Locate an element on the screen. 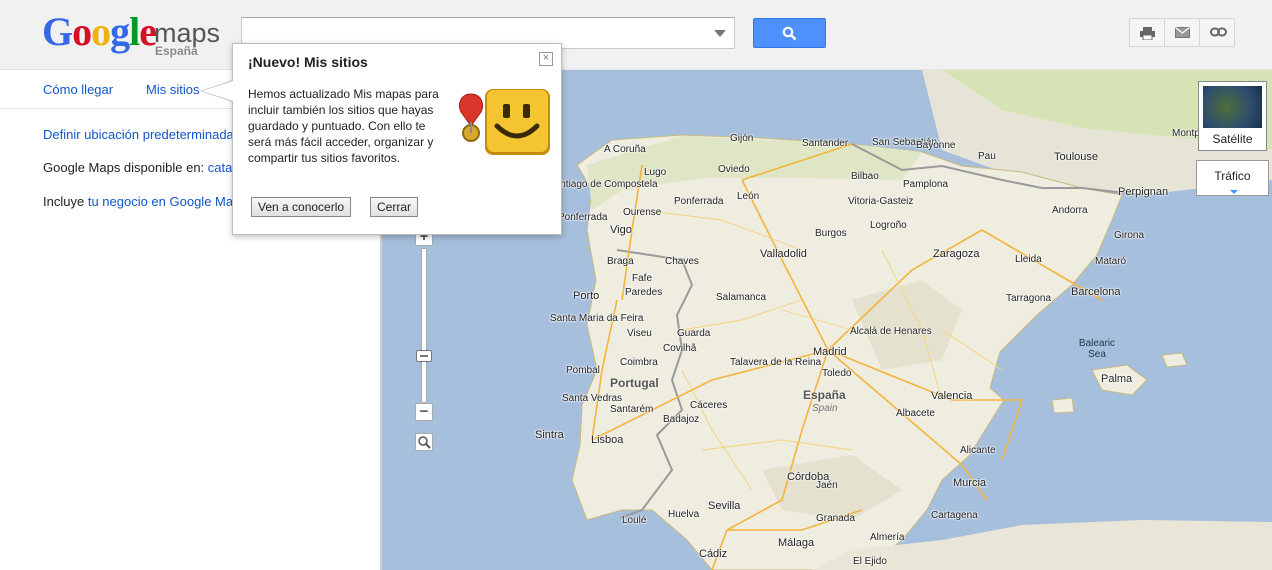 The width and height of the screenshot is (1272, 570). search-button is located at coordinates (789, 33).